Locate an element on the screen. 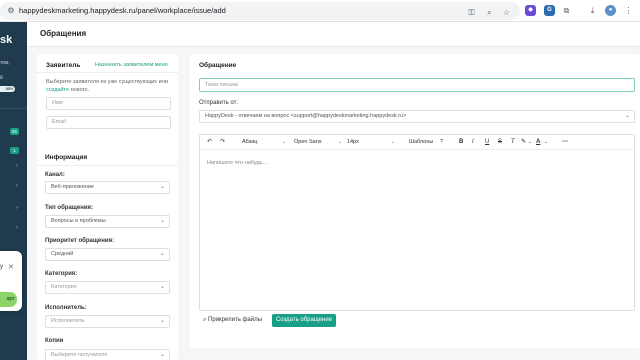 The image size is (640, 360). notification-popup: y ✕ арт is located at coordinates (11, 281).